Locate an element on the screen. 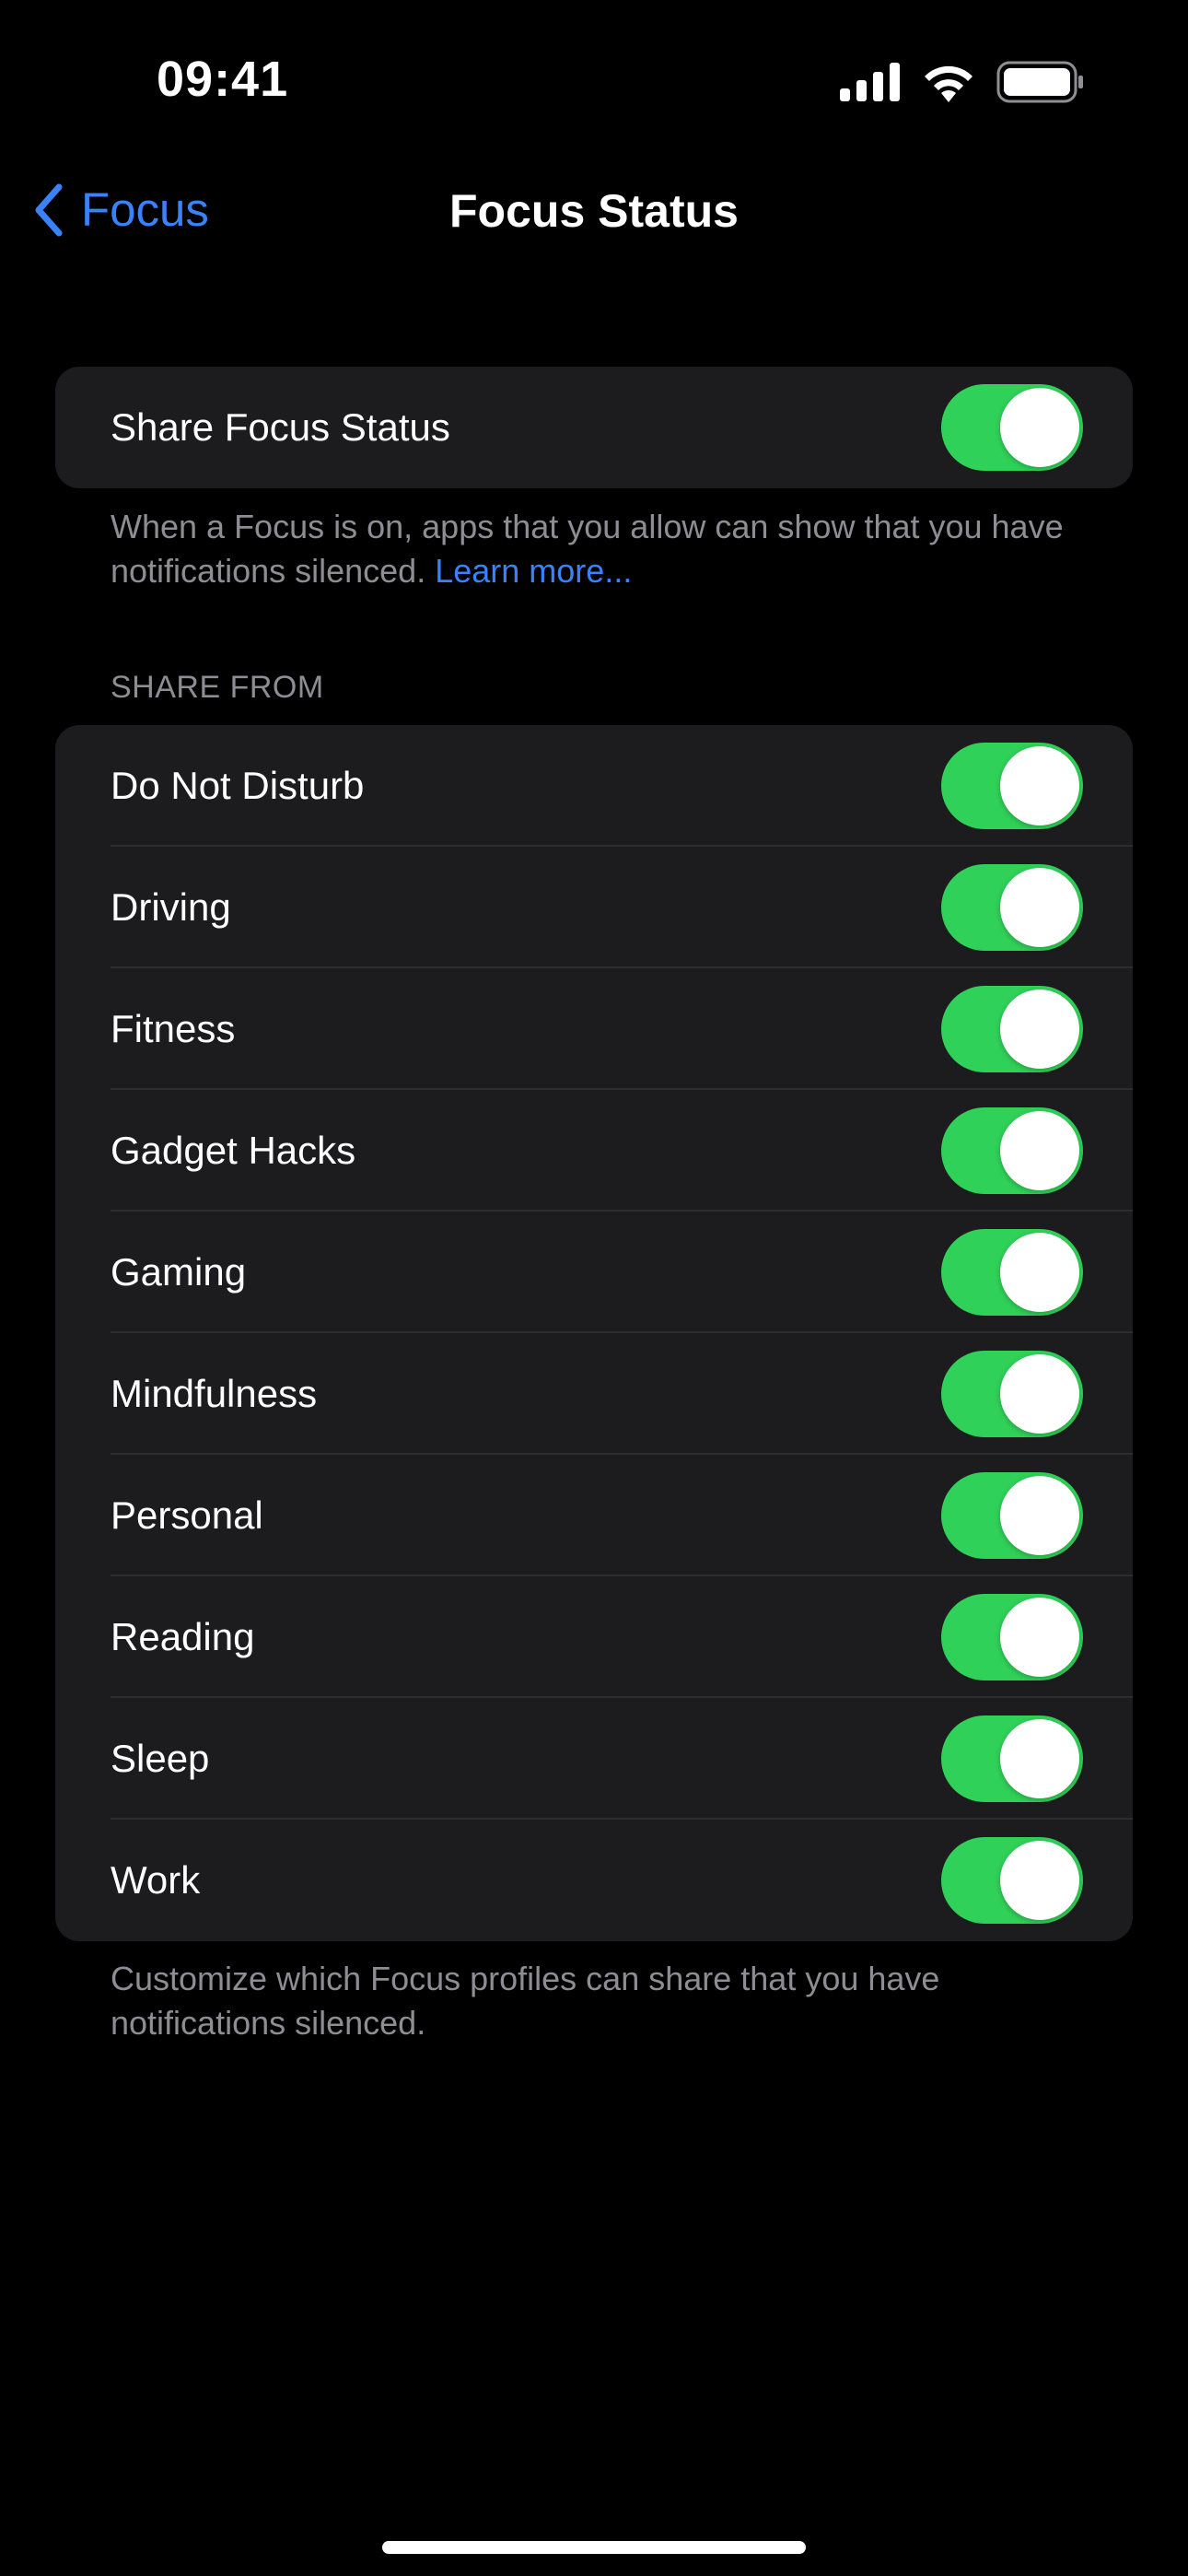 The width and height of the screenshot is (1188, 2576). page-title: Focus Status is located at coordinates (594, 211).